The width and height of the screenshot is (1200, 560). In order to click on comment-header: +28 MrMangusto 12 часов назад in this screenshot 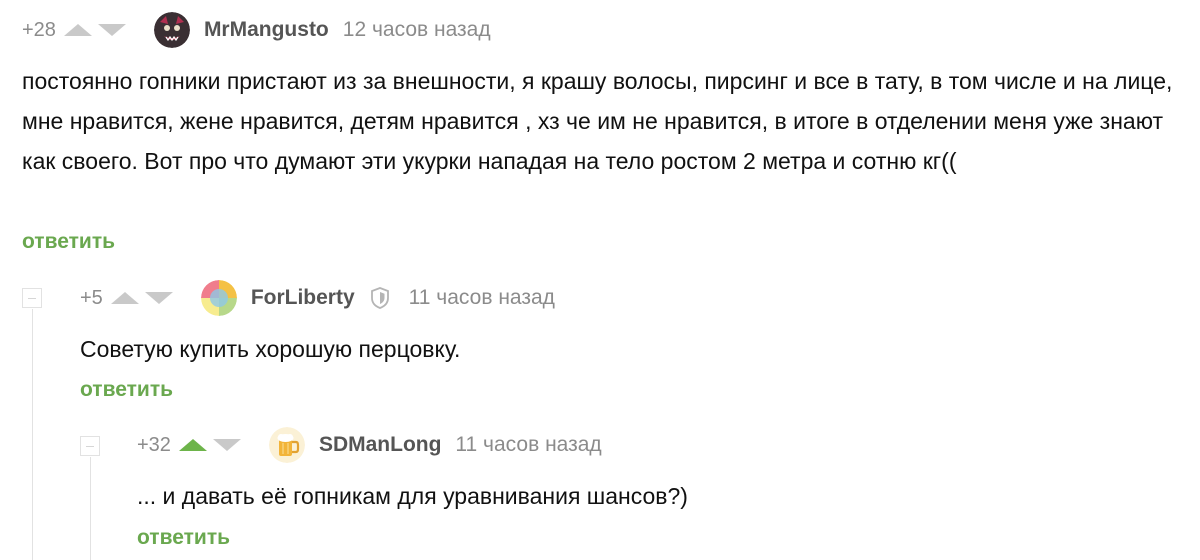, I will do `click(256, 30)`.